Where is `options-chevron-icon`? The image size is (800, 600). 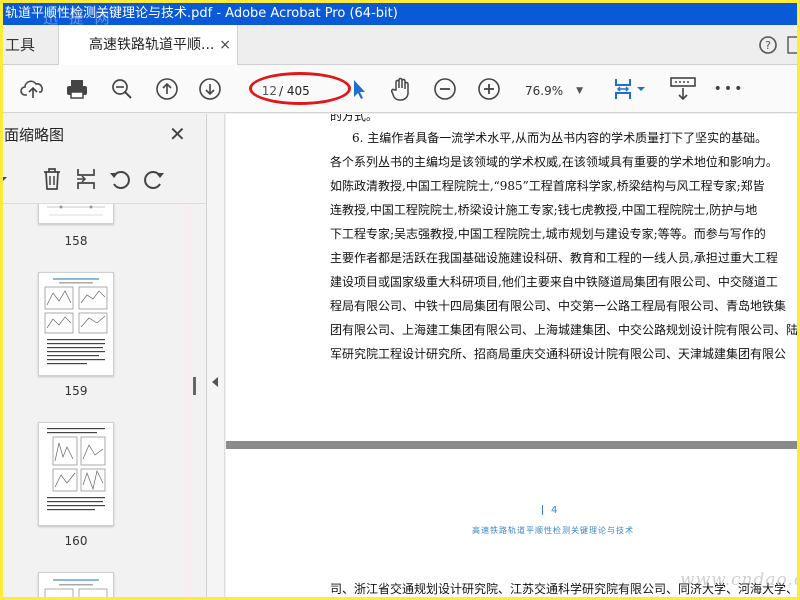
options-chevron-icon is located at coordinates (7, 179).